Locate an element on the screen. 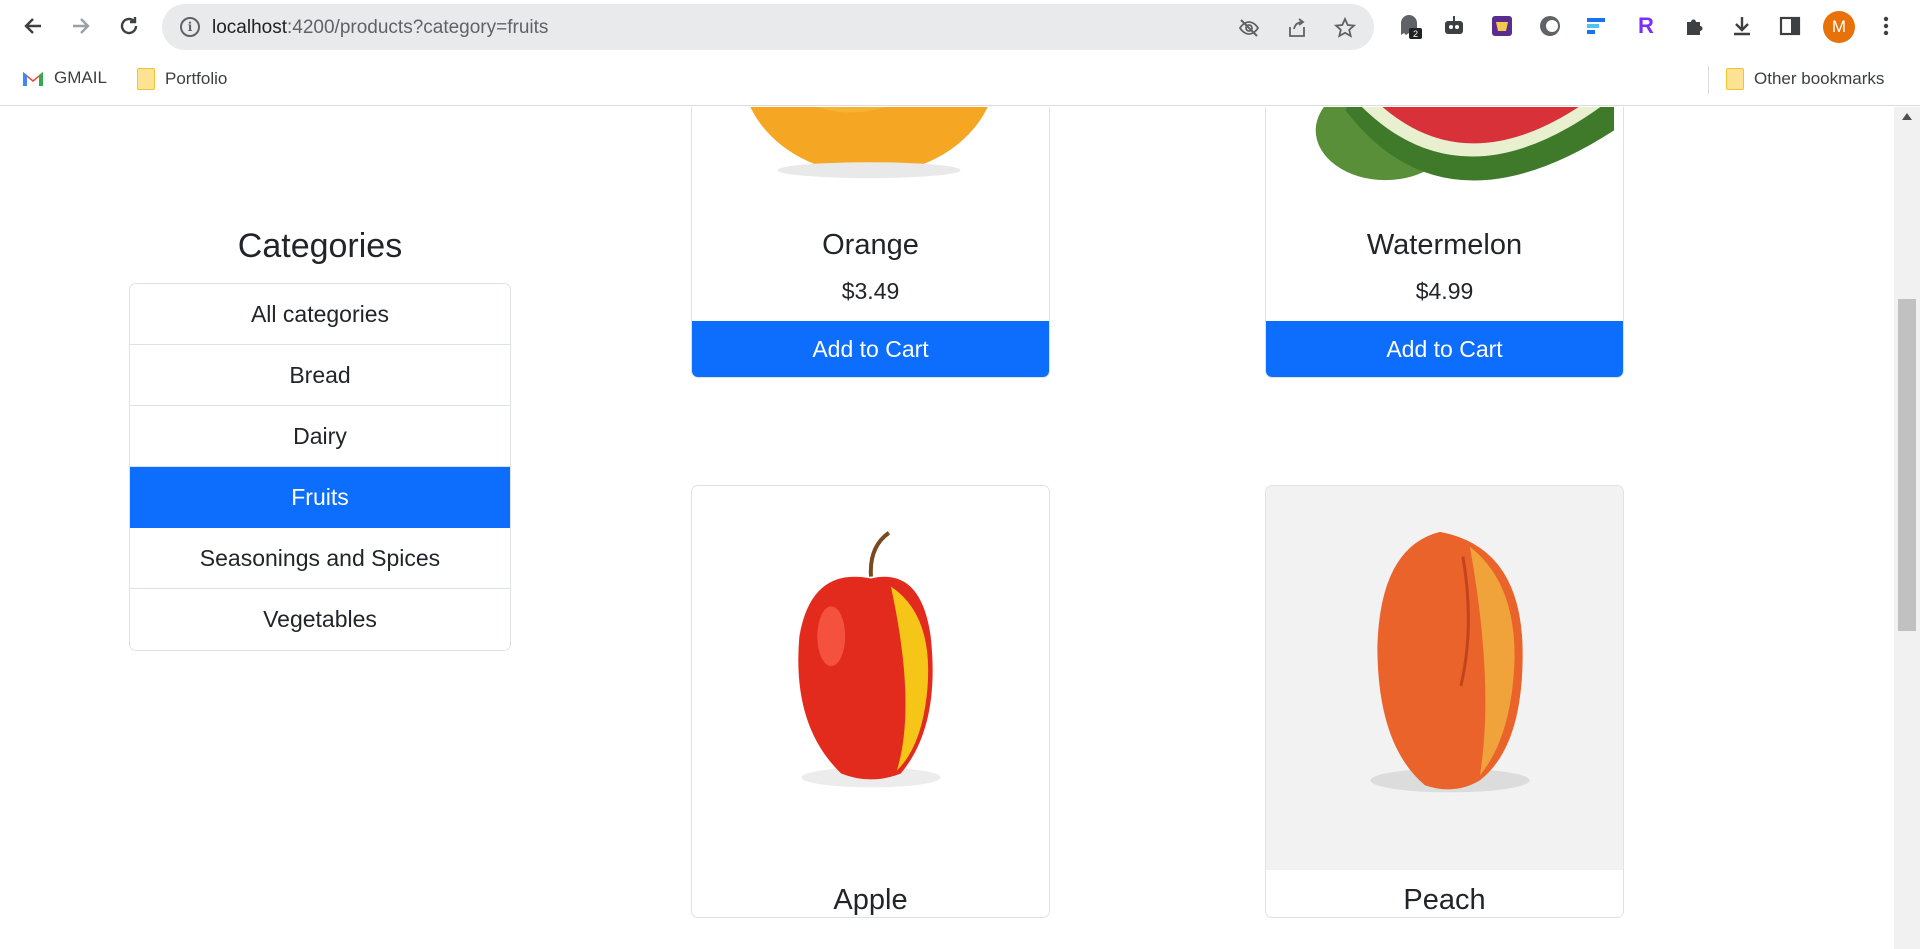 The image size is (1920, 949). bookmark-portfolio: Portfolio is located at coordinates (182, 79).